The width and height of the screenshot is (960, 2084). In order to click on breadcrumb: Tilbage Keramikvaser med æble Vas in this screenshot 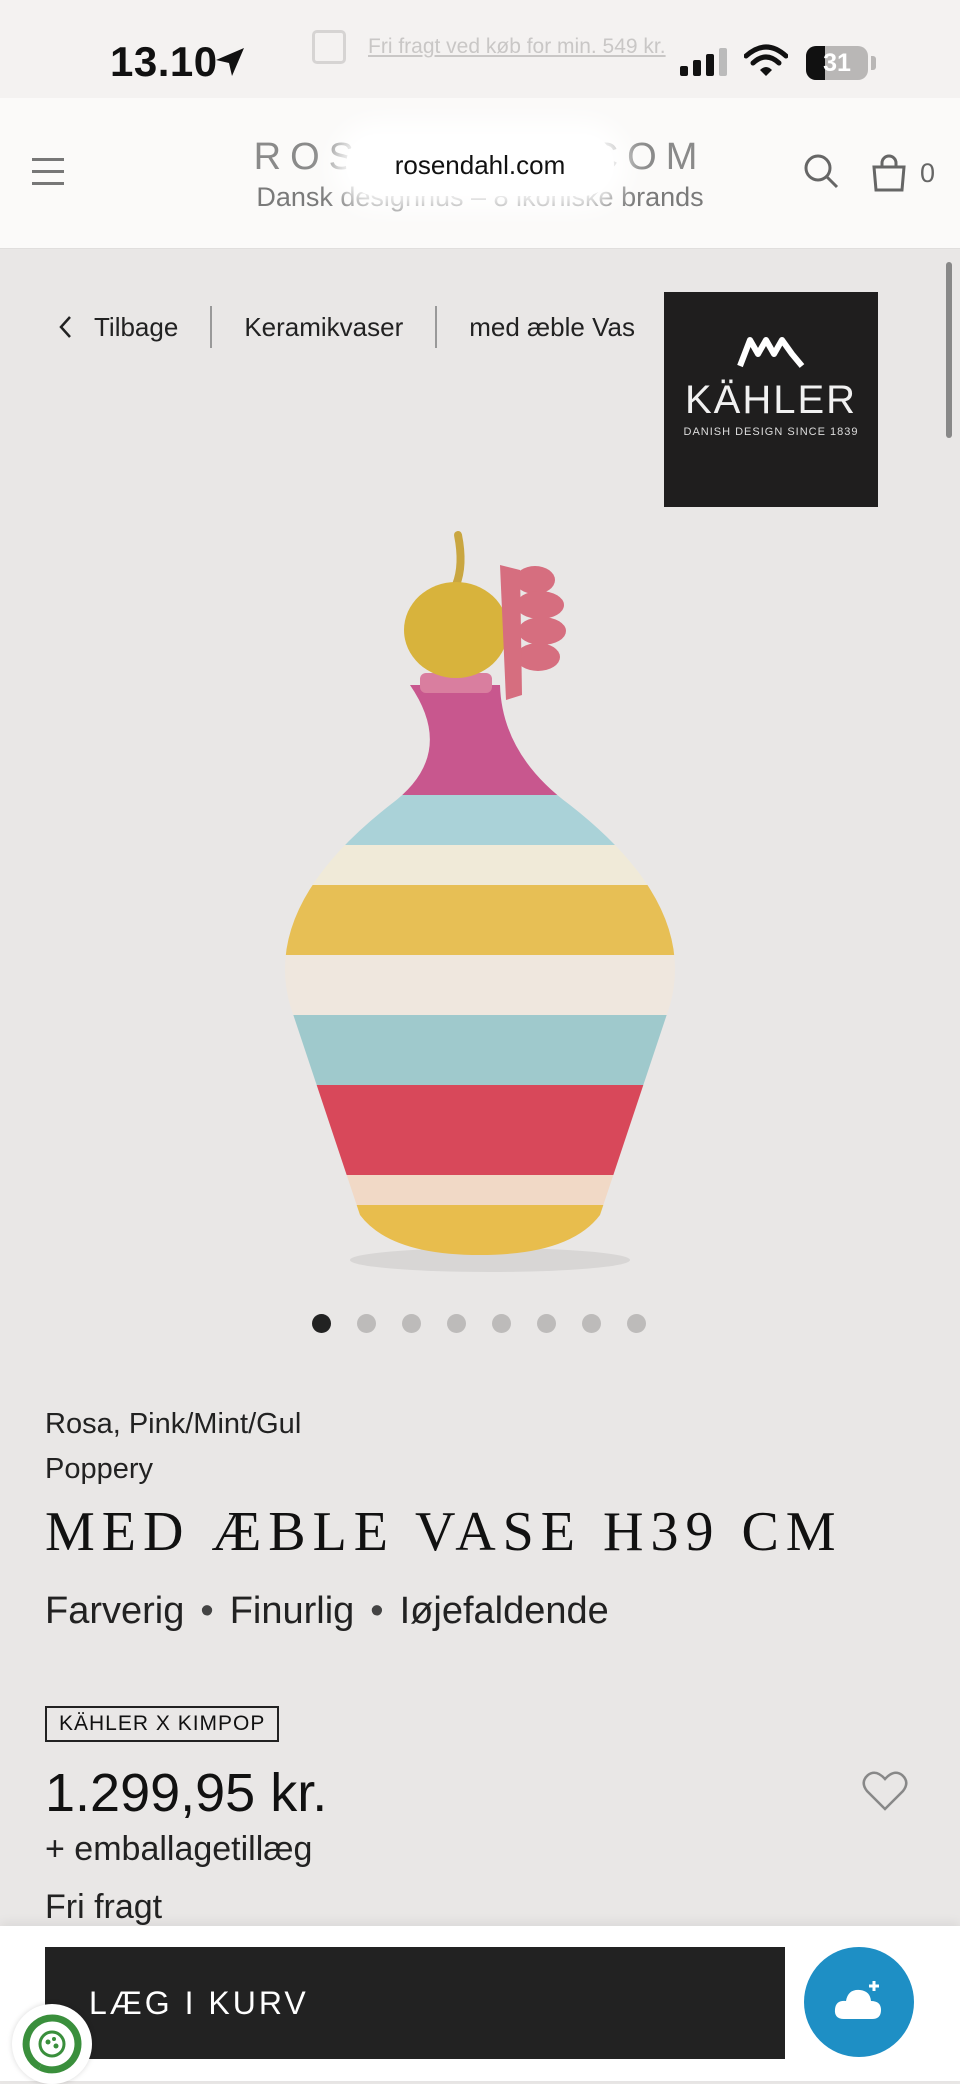, I will do `click(346, 327)`.